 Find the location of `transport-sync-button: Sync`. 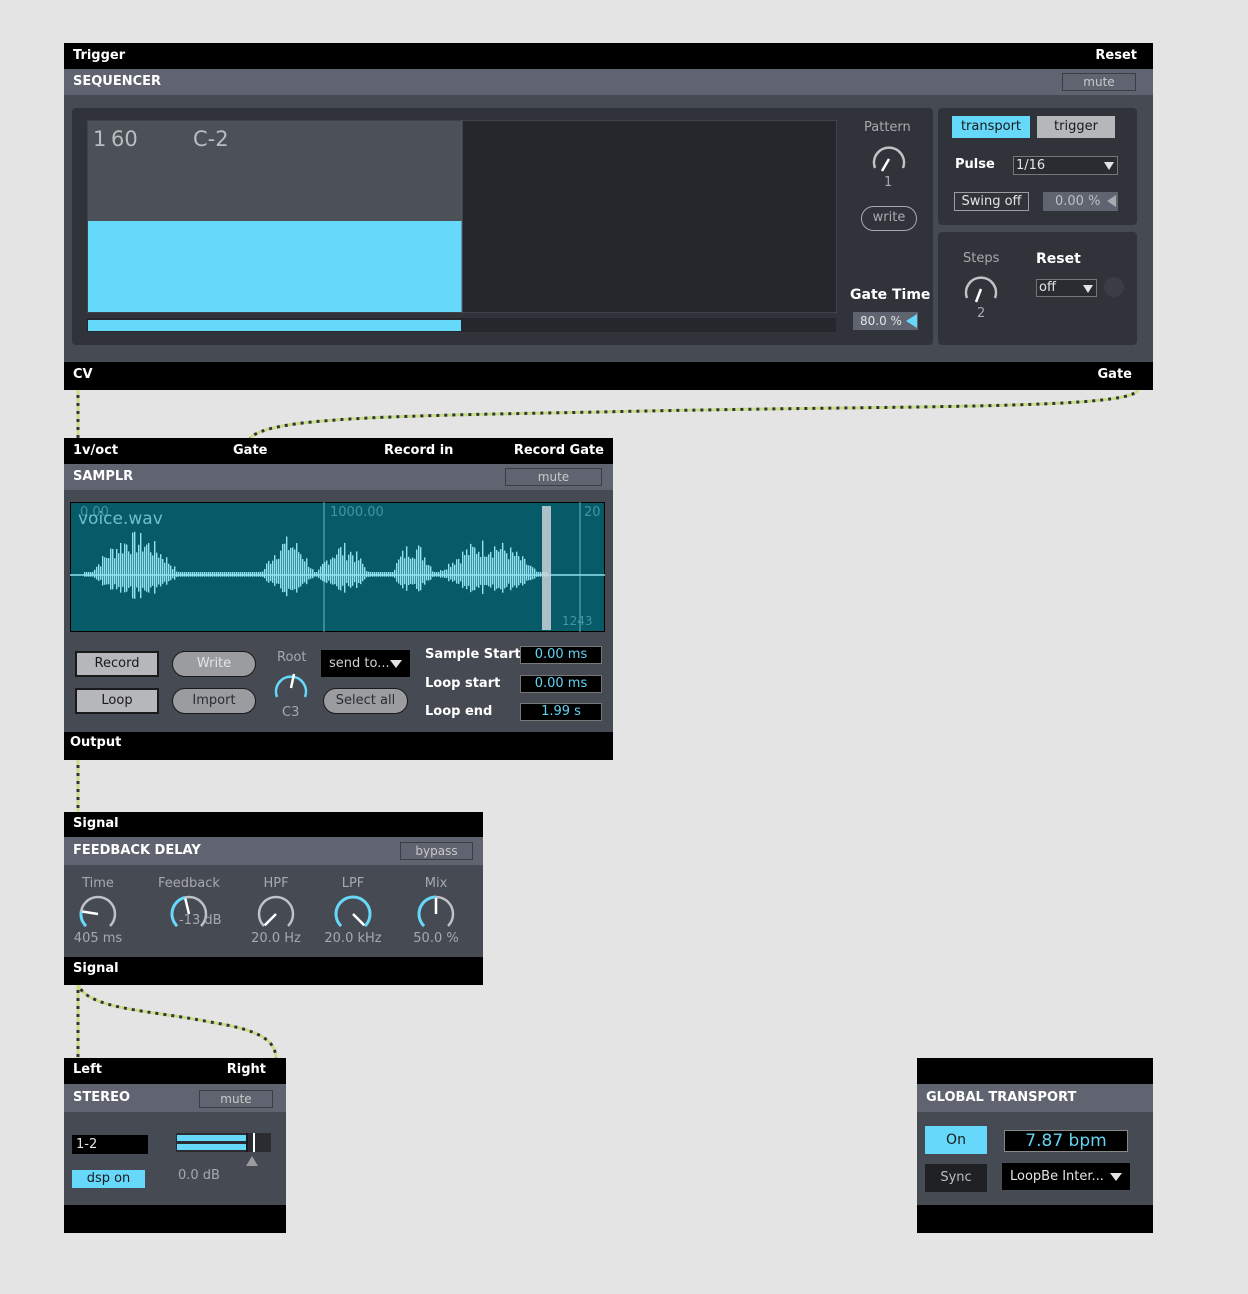

transport-sync-button: Sync is located at coordinates (956, 1178).